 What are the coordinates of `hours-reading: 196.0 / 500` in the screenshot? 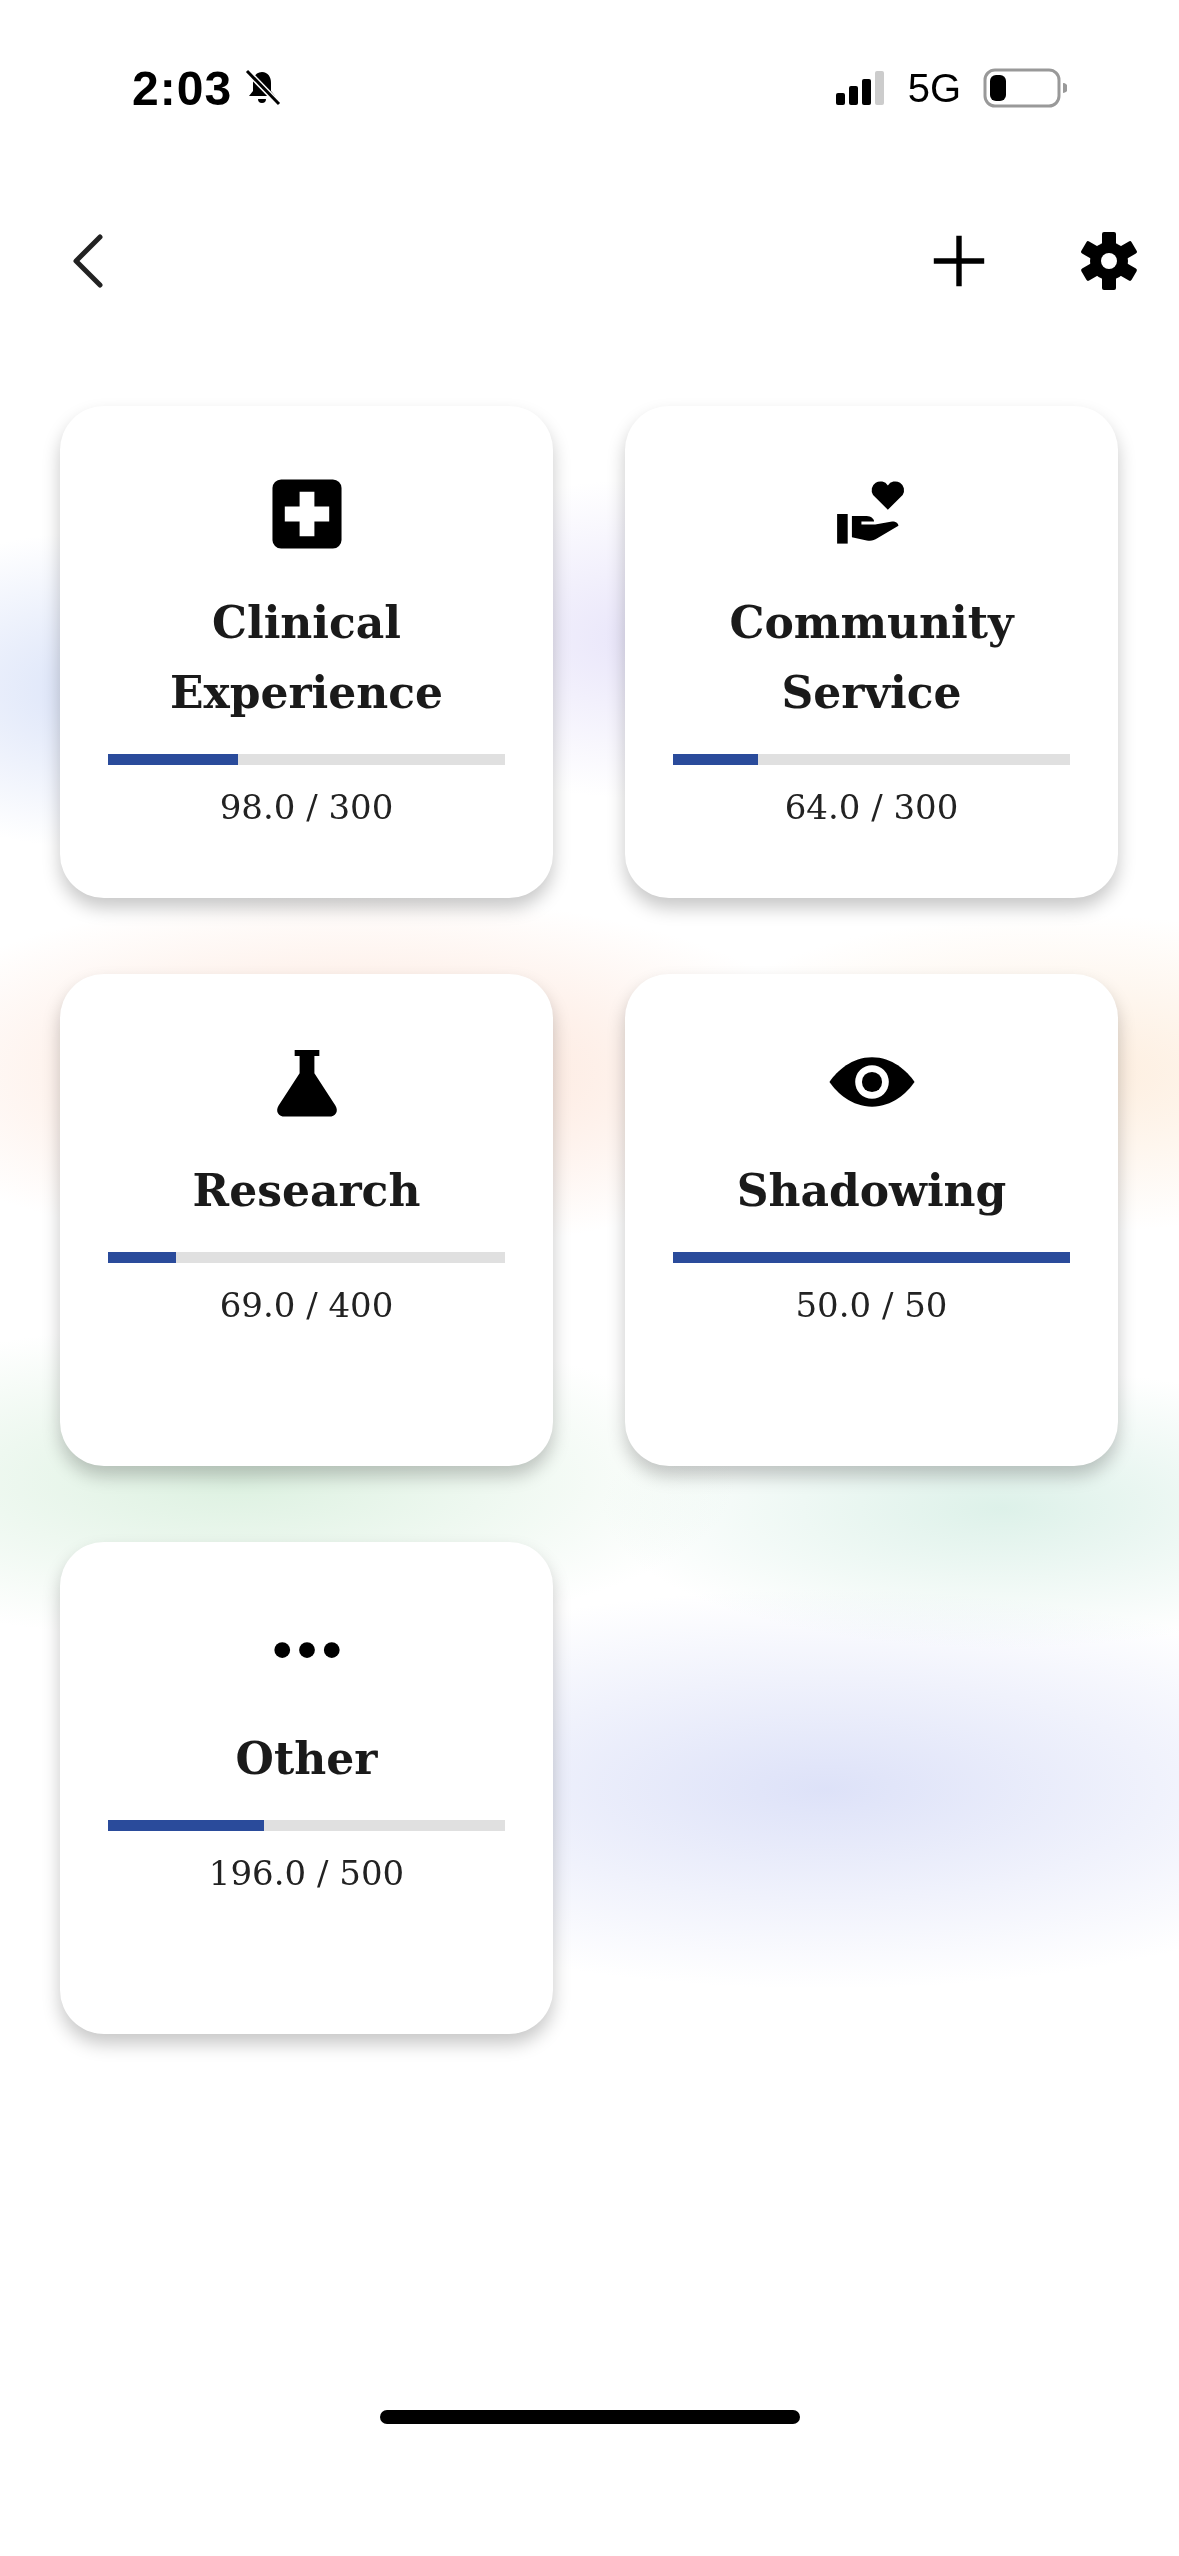 It's located at (306, 1873).